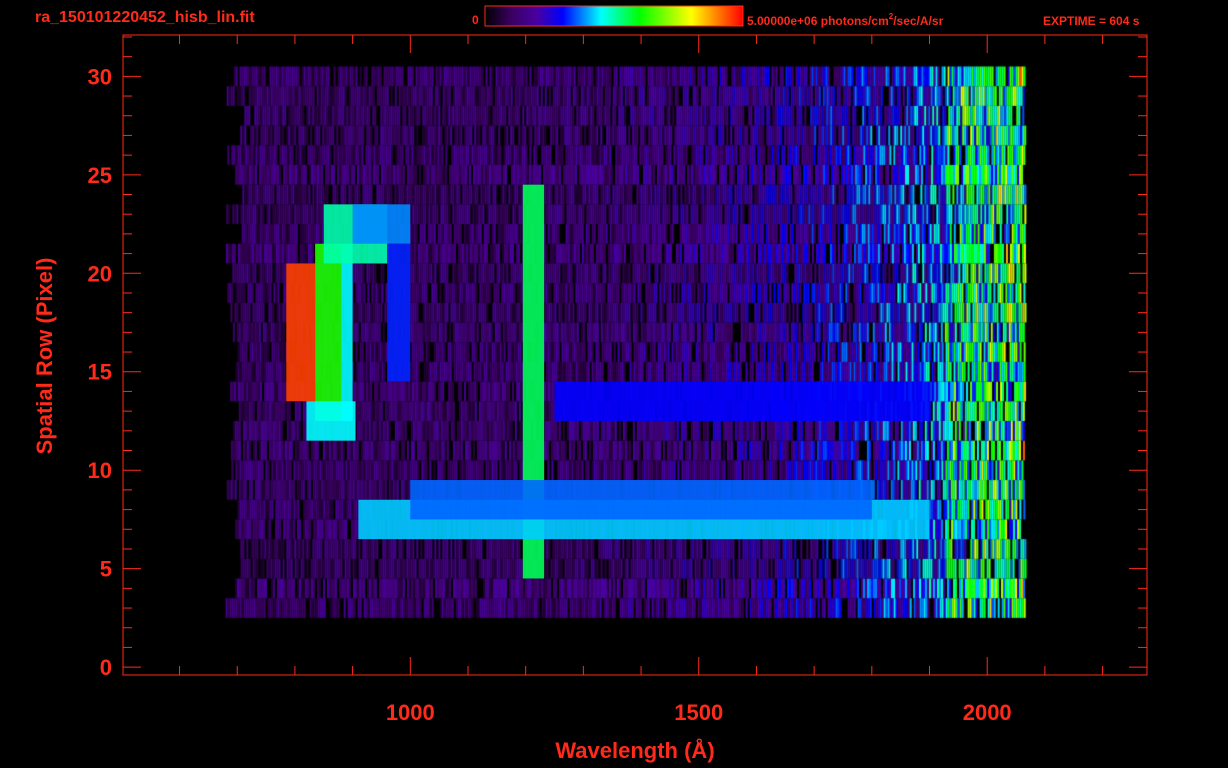 Image resolution: width=1228 pixels, height=768 pixels. What do you see at coordinates (106, 667) in the screenshot?
I see `y-tick-label: 0` at bounding box center [106, 667].